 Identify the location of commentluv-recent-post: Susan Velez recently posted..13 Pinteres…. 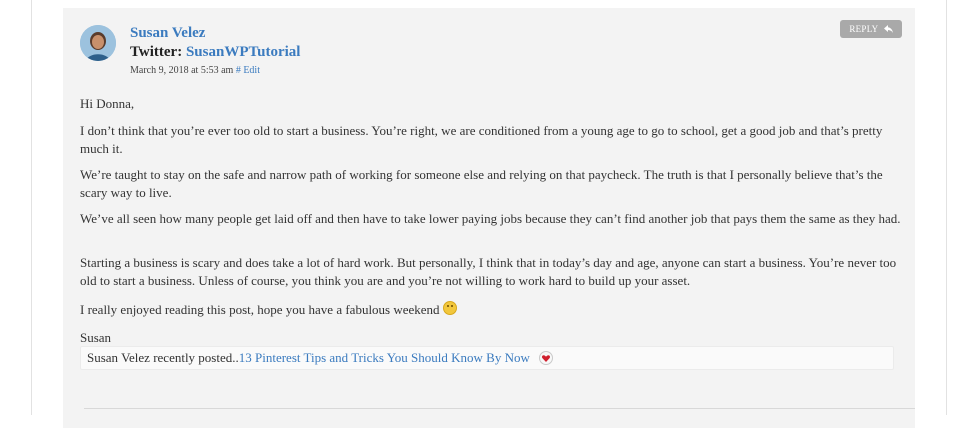
(487, 358).